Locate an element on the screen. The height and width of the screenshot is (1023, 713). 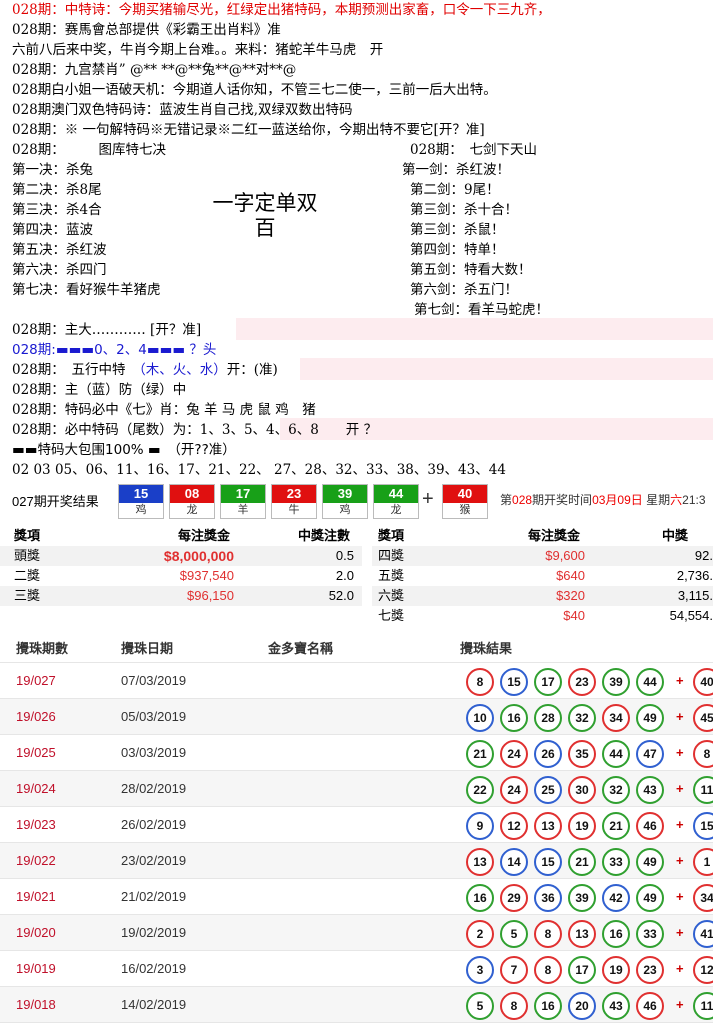
draw-date: 23/02/2019 is located at coordinates (154, 860).